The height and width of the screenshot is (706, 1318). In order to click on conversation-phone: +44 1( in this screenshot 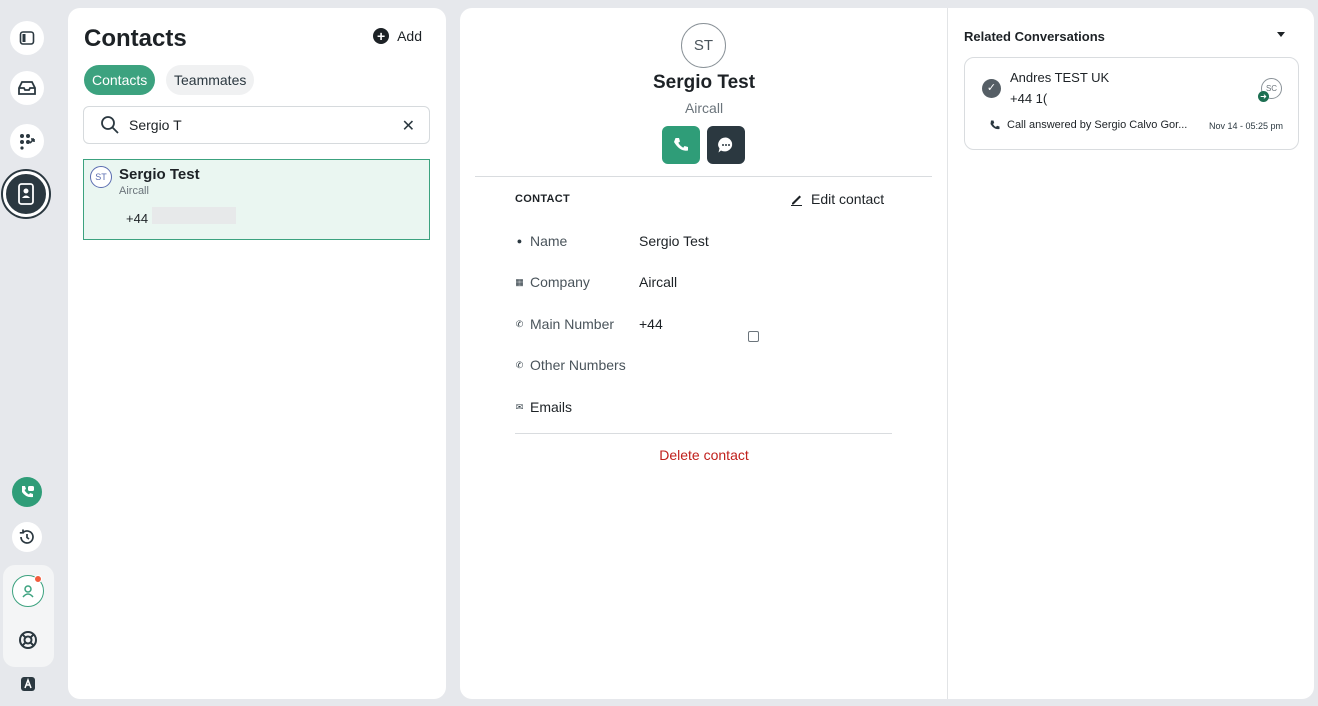, I will do `click(1029, 98)`.